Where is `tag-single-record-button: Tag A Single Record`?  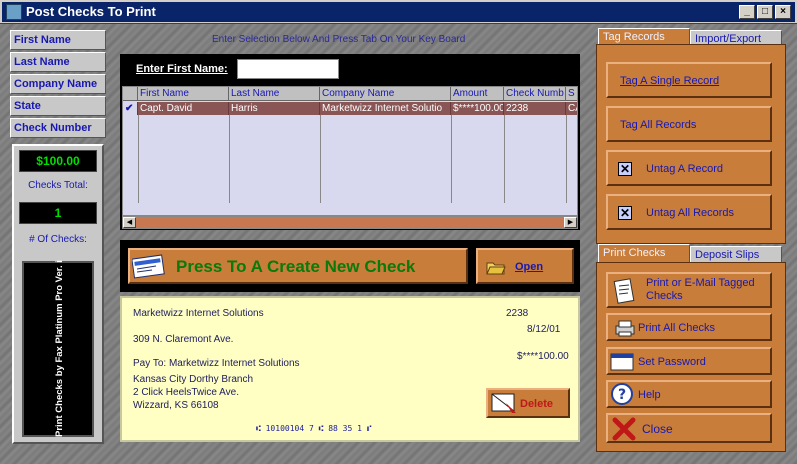 tag-single-record-button: Tag A Single Record is located at coordinates (689, 80).